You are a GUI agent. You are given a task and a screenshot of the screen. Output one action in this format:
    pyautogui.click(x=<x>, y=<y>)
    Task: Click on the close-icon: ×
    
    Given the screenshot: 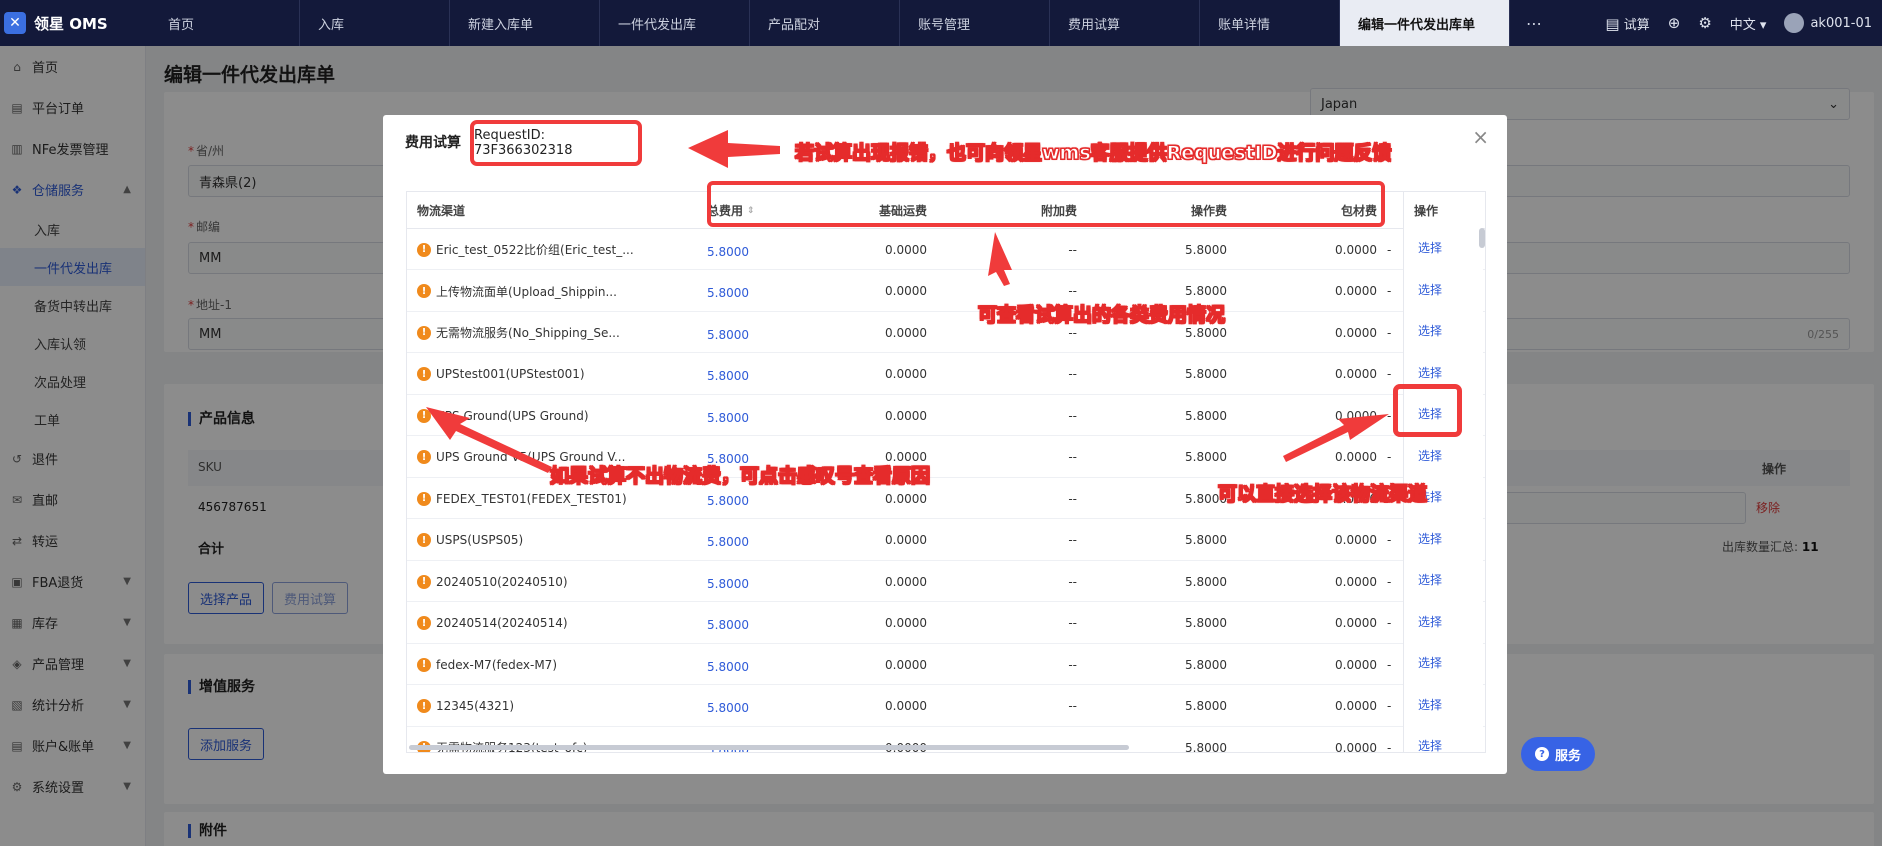 What is the action you would take?
    pyautogui.click(x=1480, y=137)
    